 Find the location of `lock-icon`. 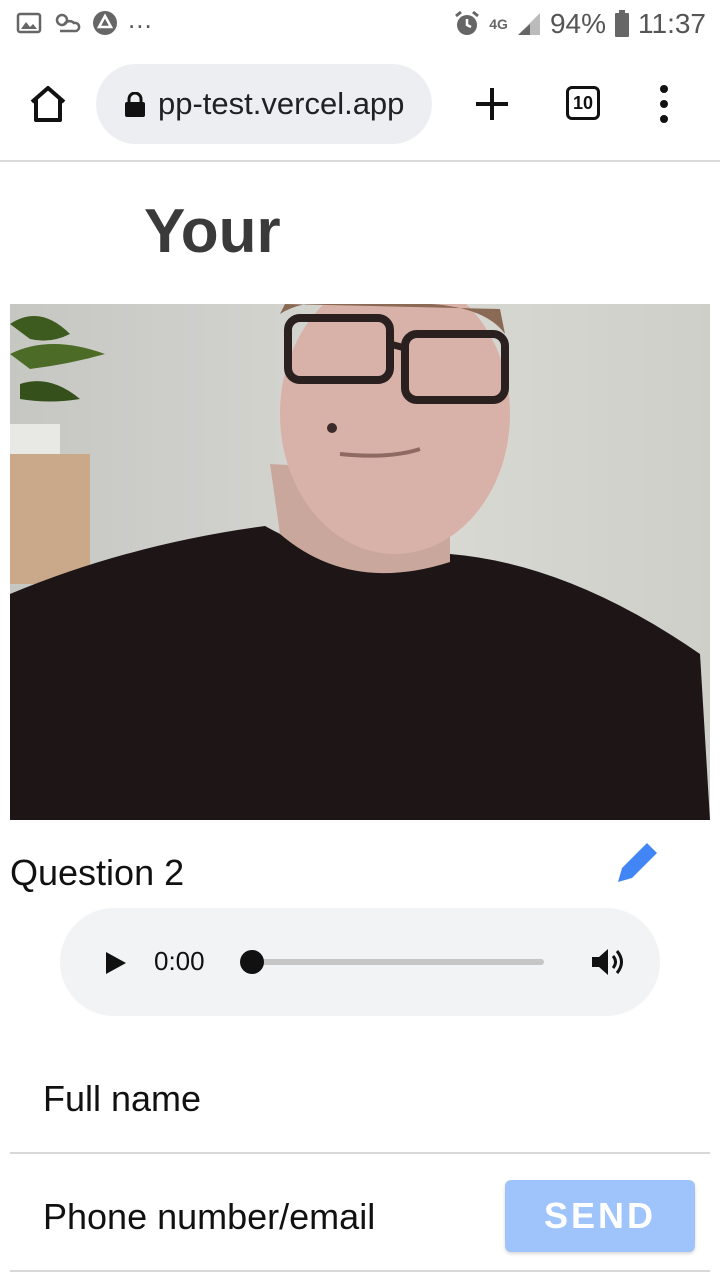

lock-icon is located at coordinates (135, 104).